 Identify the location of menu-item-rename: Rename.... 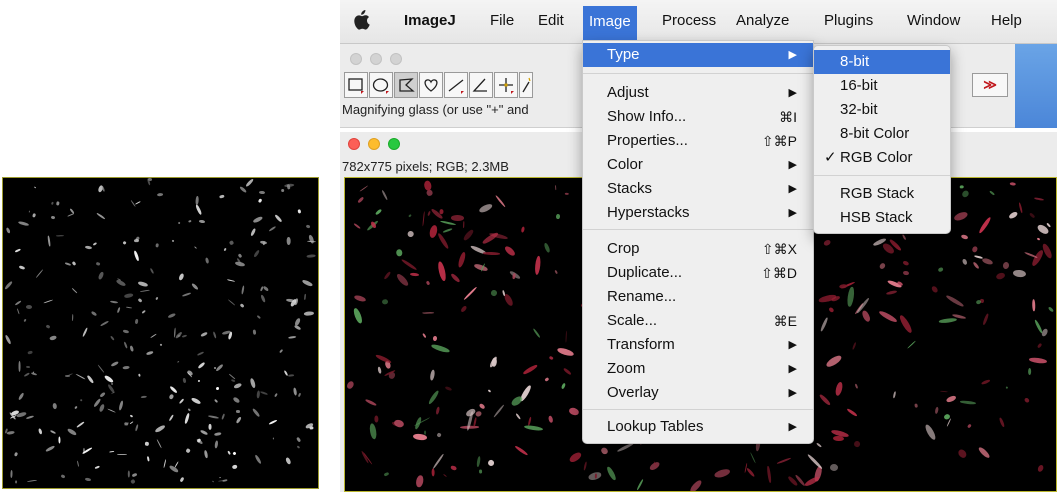
(698, 297).